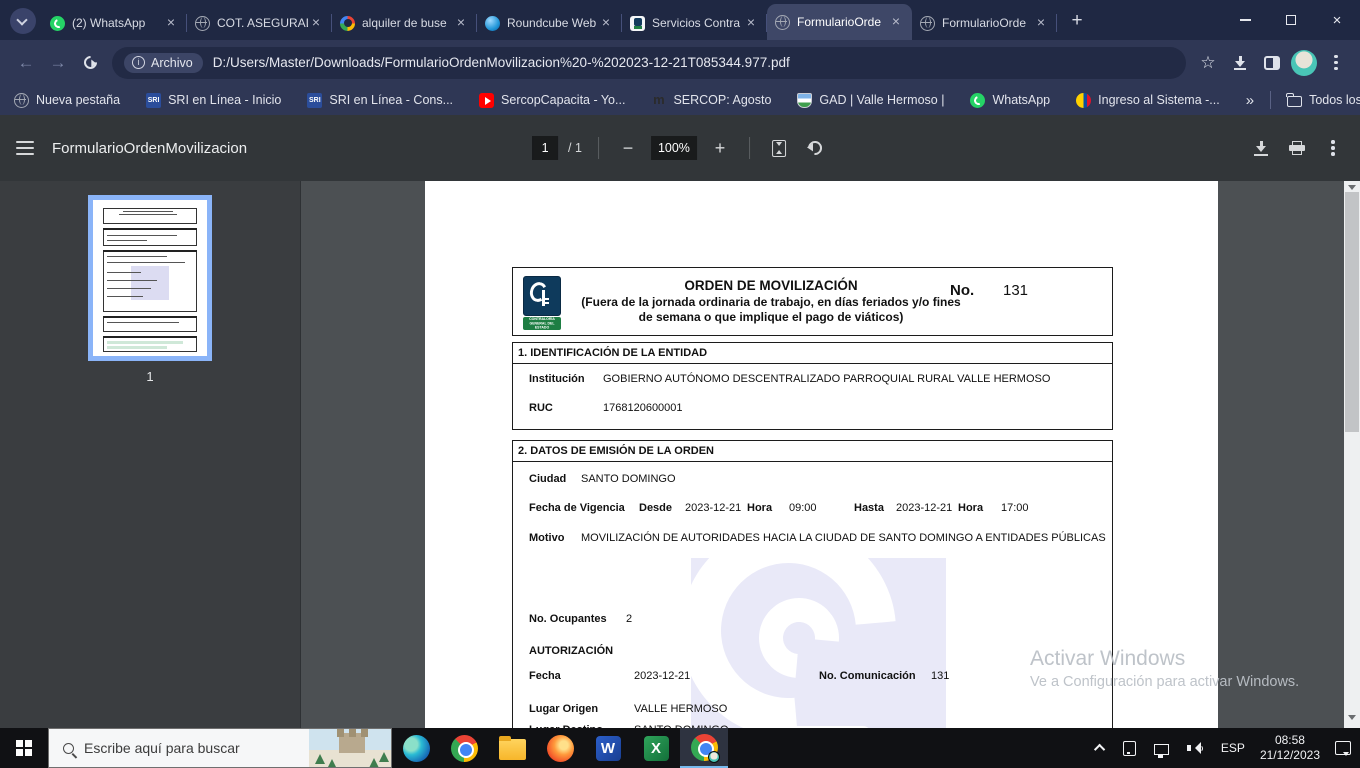  I want to click on tray-volume-button, so click(1195, 748).